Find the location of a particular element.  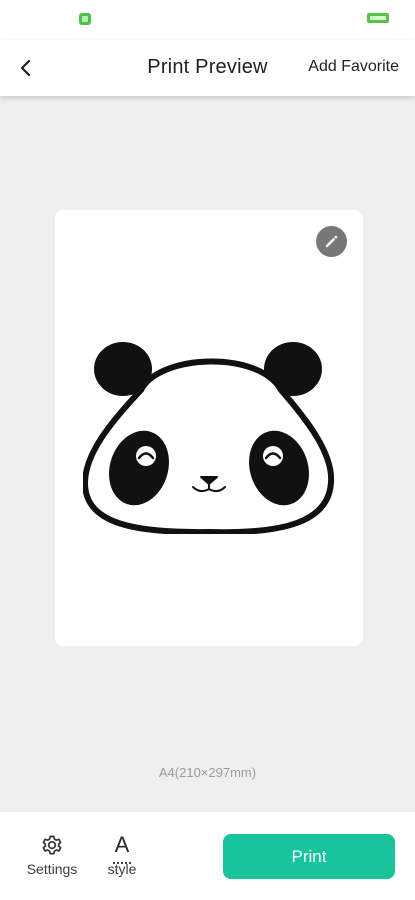

add-favorite-button: Add Favorite is located at coordinates (353, 67).